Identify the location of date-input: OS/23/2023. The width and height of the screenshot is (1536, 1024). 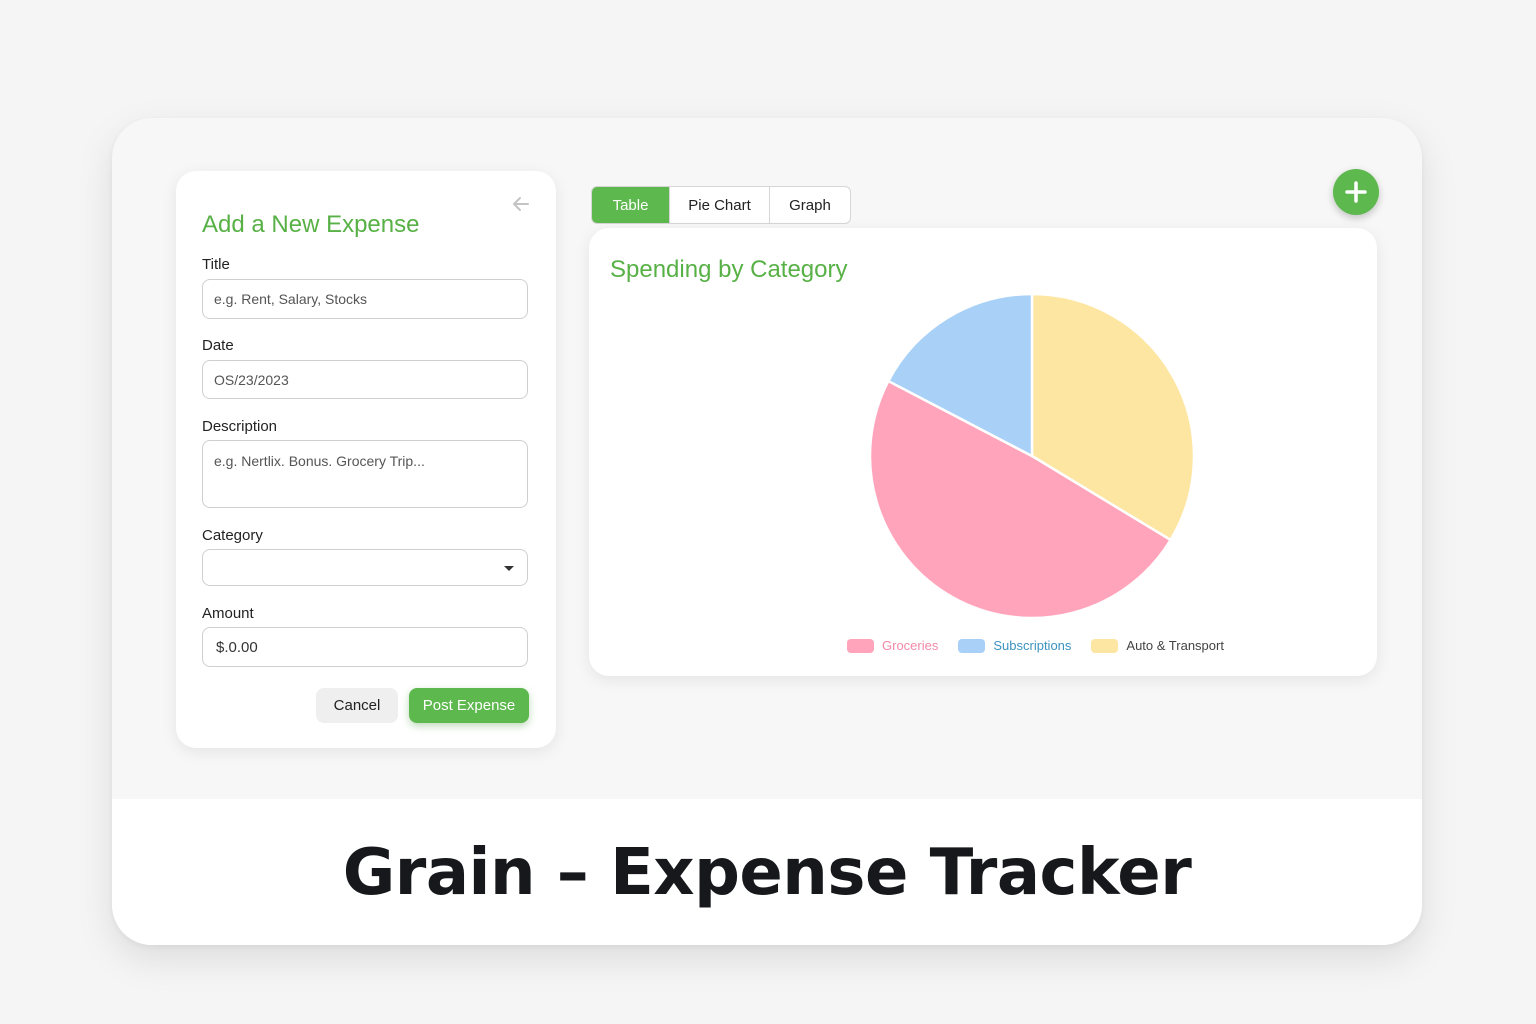
(365, 379).